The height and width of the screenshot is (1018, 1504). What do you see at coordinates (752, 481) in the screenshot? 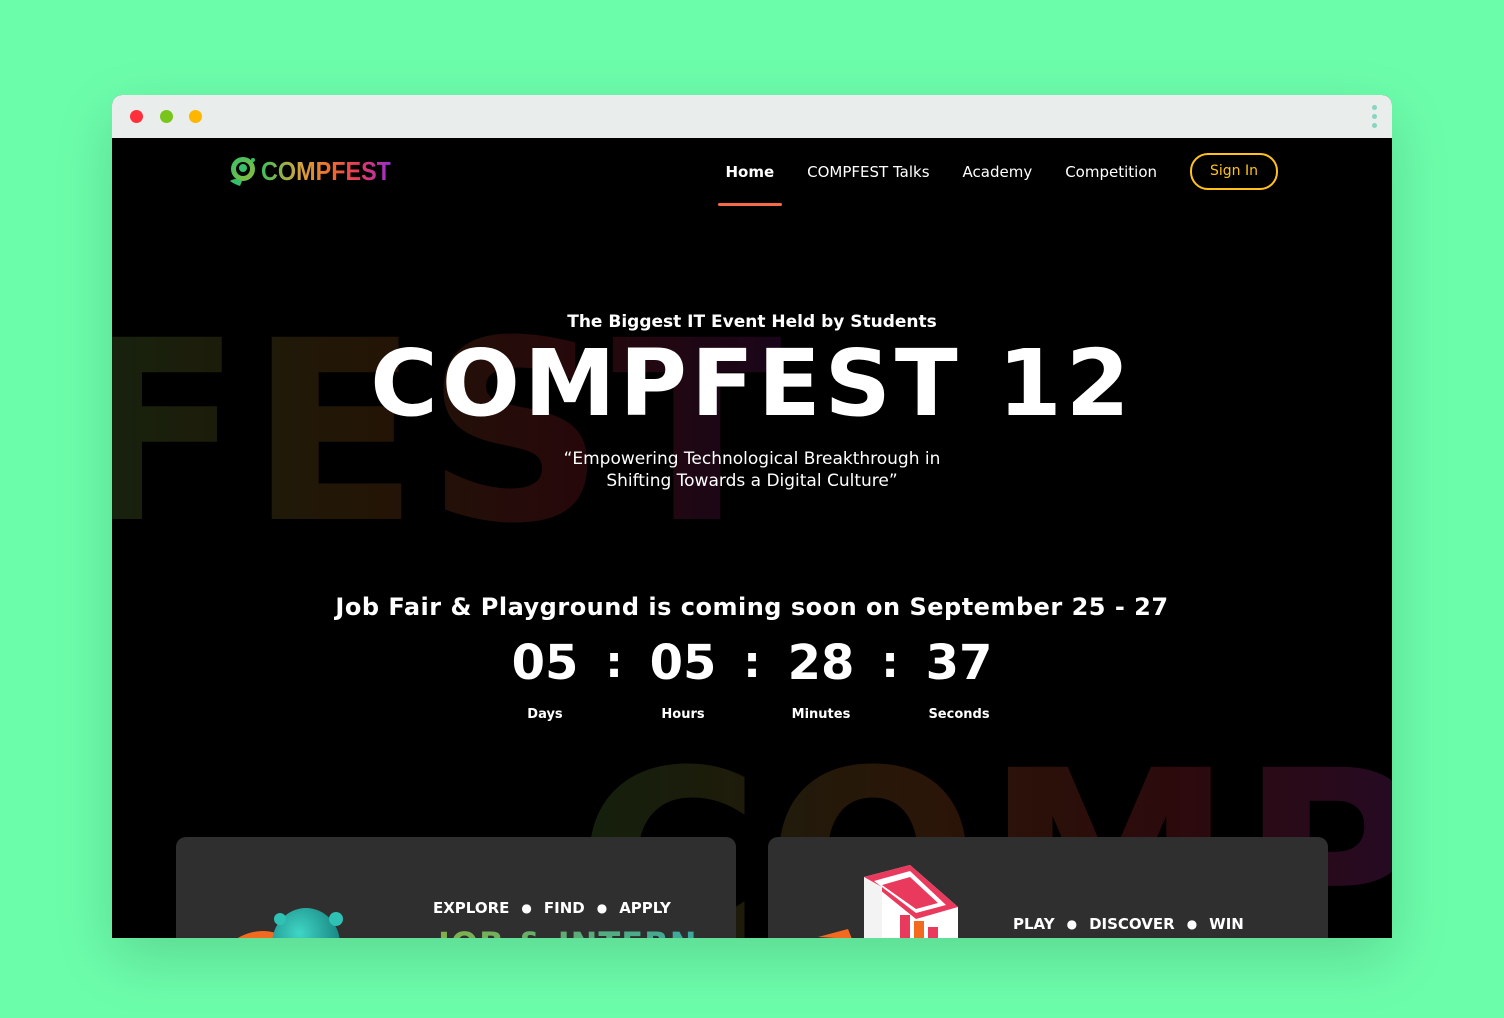
I see `tagline-line-2: Shifting Towards a Digital Culture”` at bounding box center [752, 481].